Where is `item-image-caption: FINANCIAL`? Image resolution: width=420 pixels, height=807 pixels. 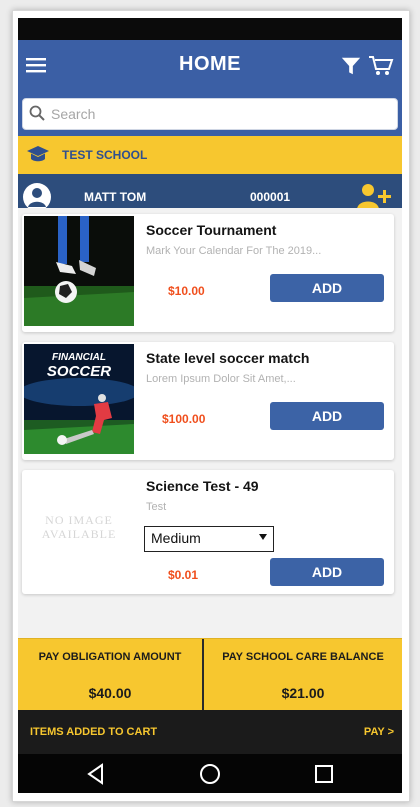
item-image-caption: FINANCIAL is located at coordinates (79, 357).